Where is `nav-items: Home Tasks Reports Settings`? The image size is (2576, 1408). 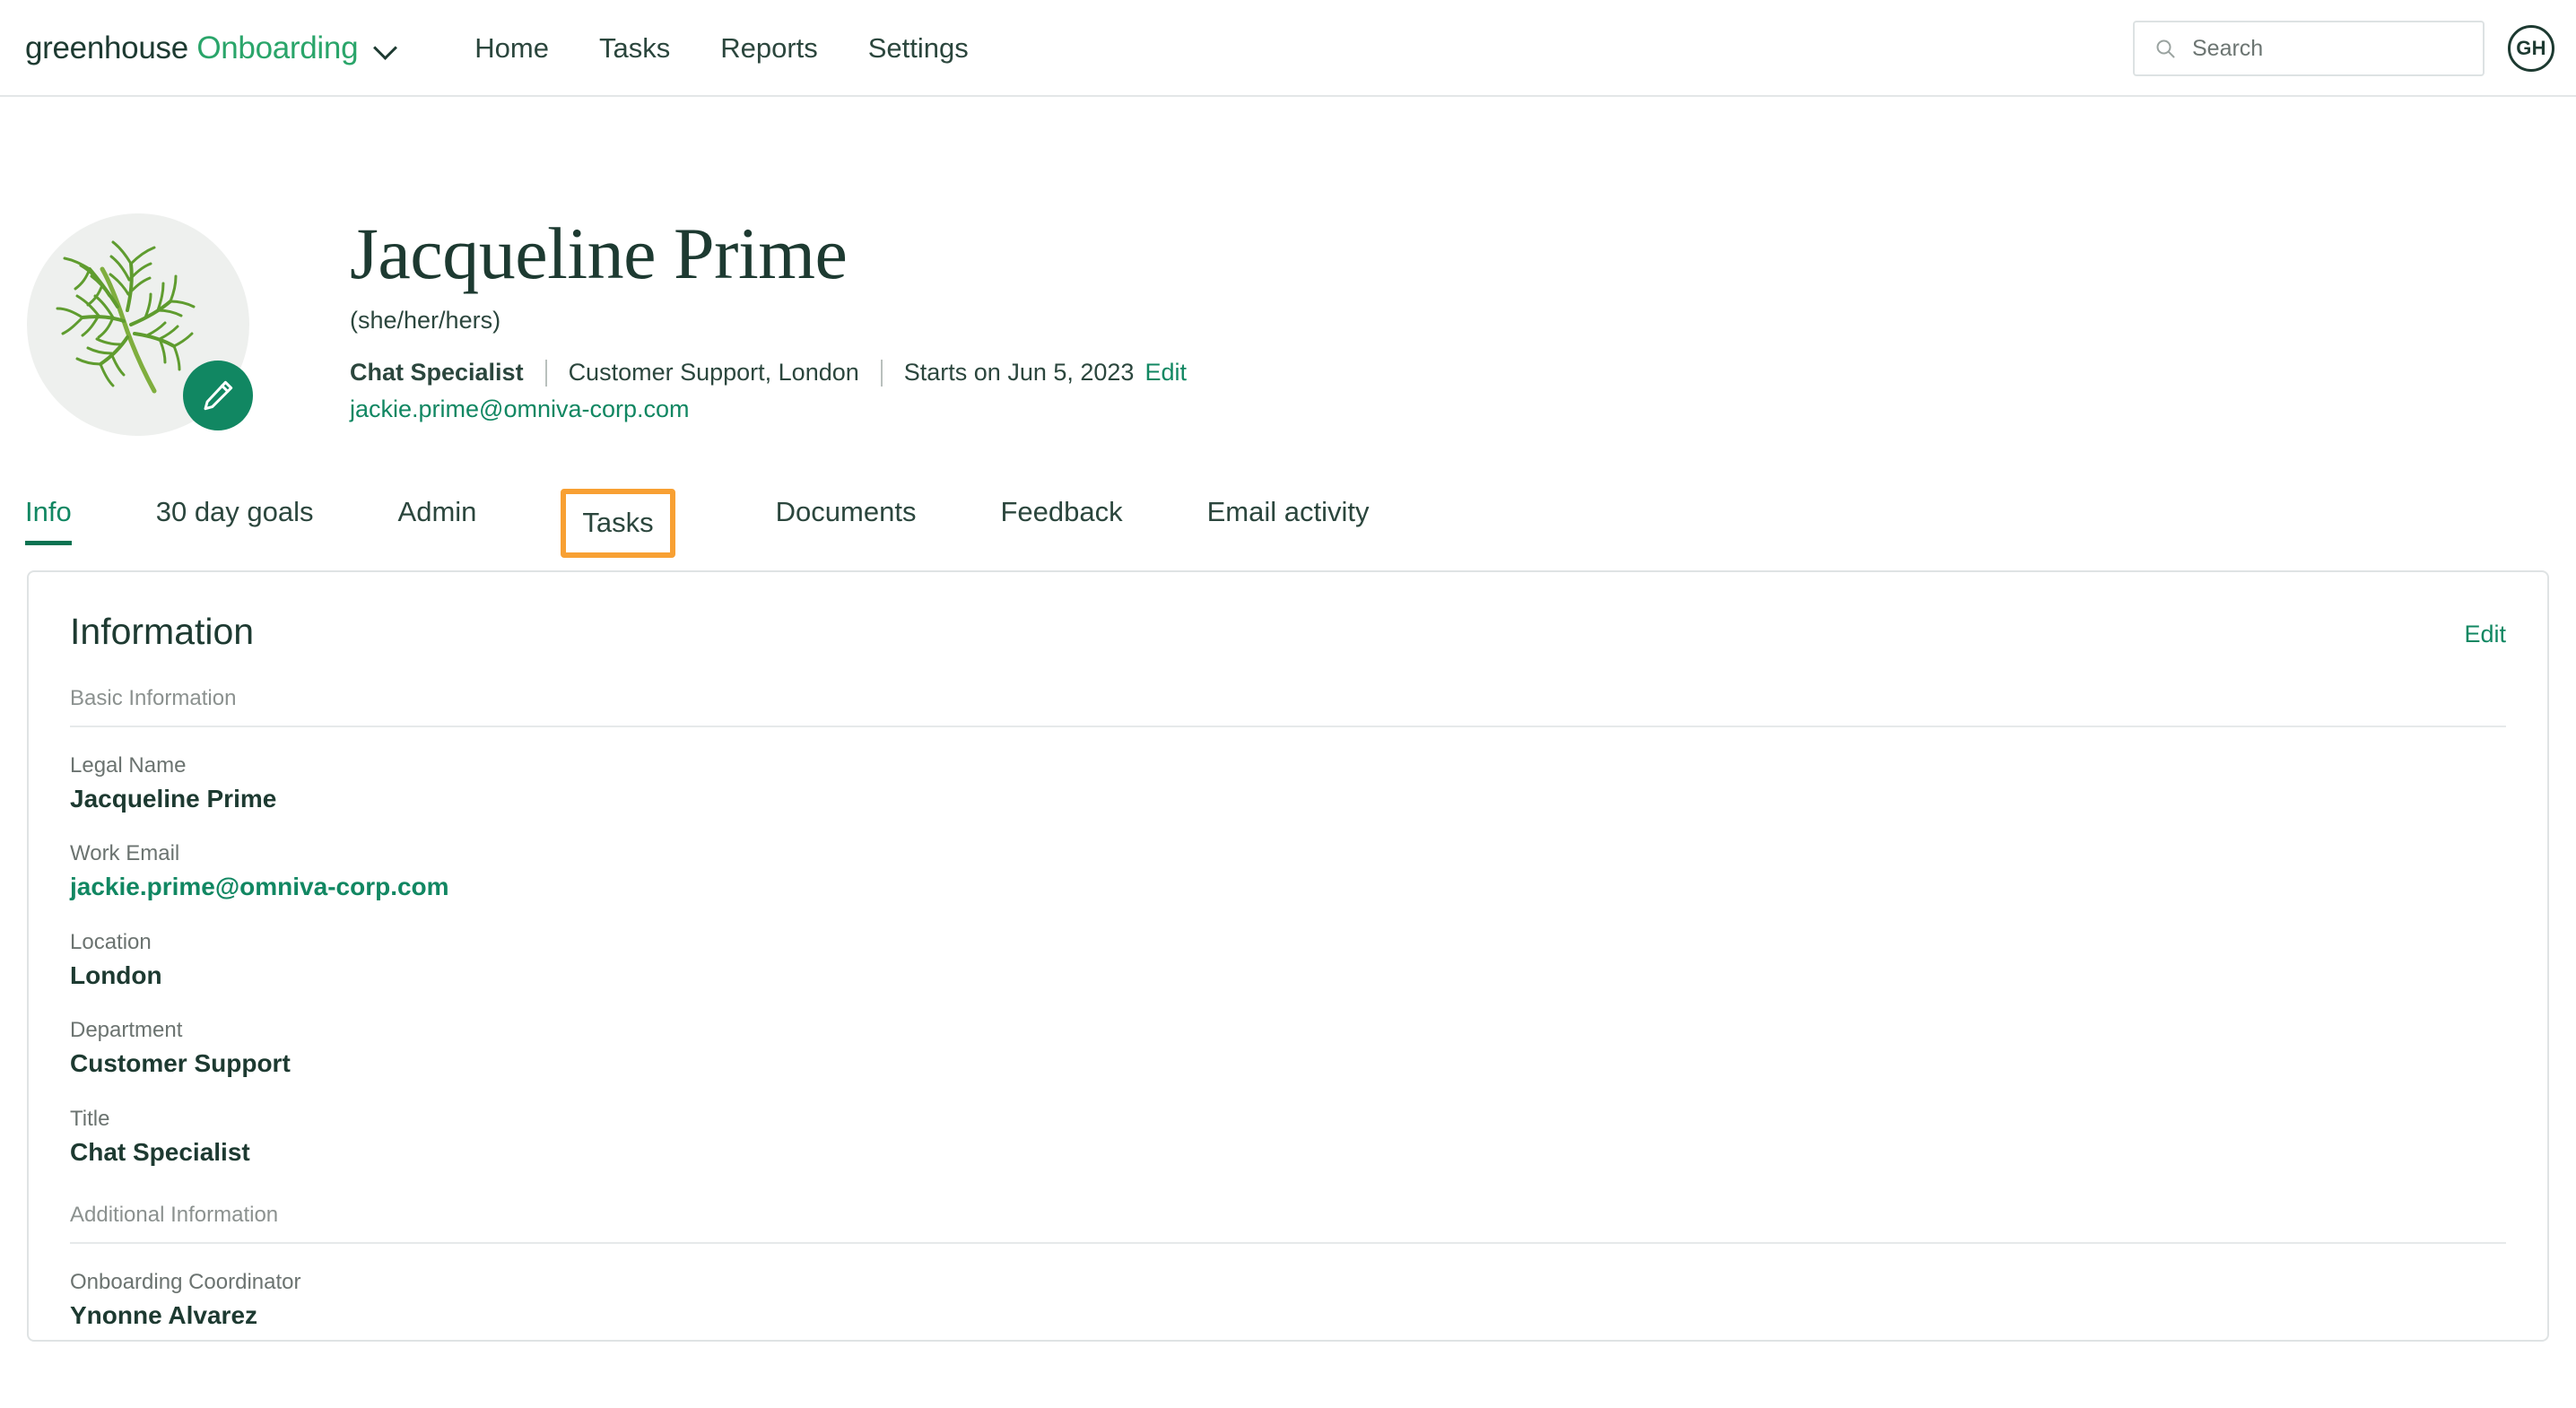 nav-items: Home Tasks Reports Settings is located at coordinates (721, 48).